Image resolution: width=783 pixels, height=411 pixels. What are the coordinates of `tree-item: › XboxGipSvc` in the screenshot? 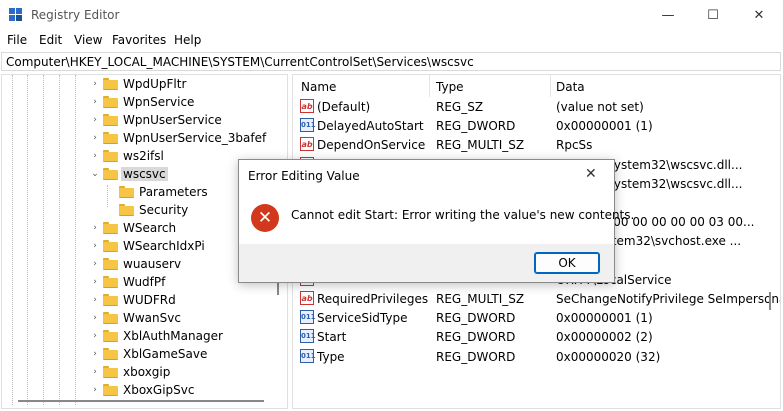 It's located at (137, 390).